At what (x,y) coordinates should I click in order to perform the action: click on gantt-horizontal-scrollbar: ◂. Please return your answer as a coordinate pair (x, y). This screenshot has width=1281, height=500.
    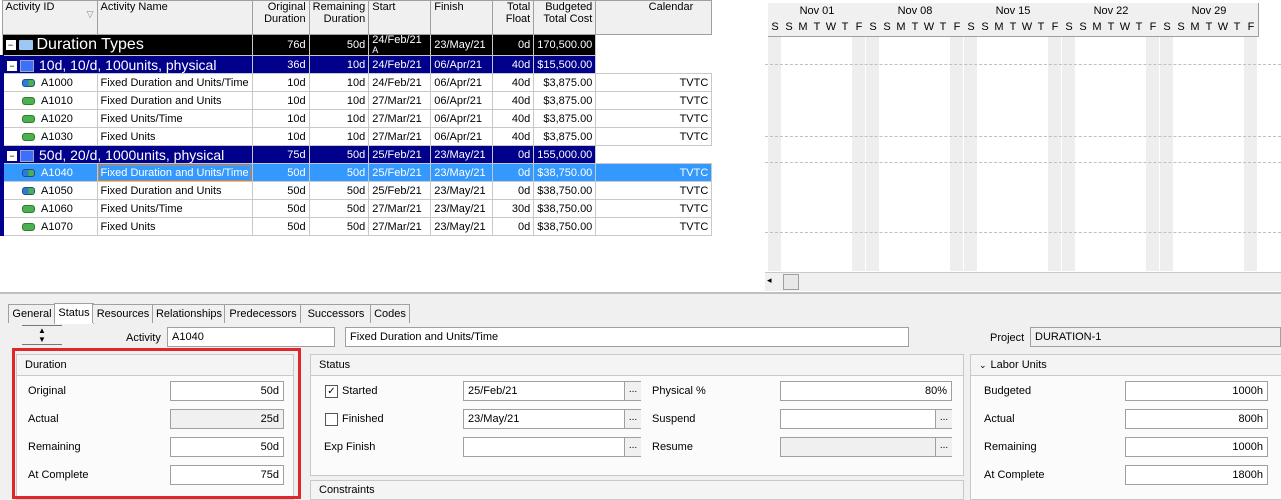
    Looking at the image, I should click on (1023, 281).